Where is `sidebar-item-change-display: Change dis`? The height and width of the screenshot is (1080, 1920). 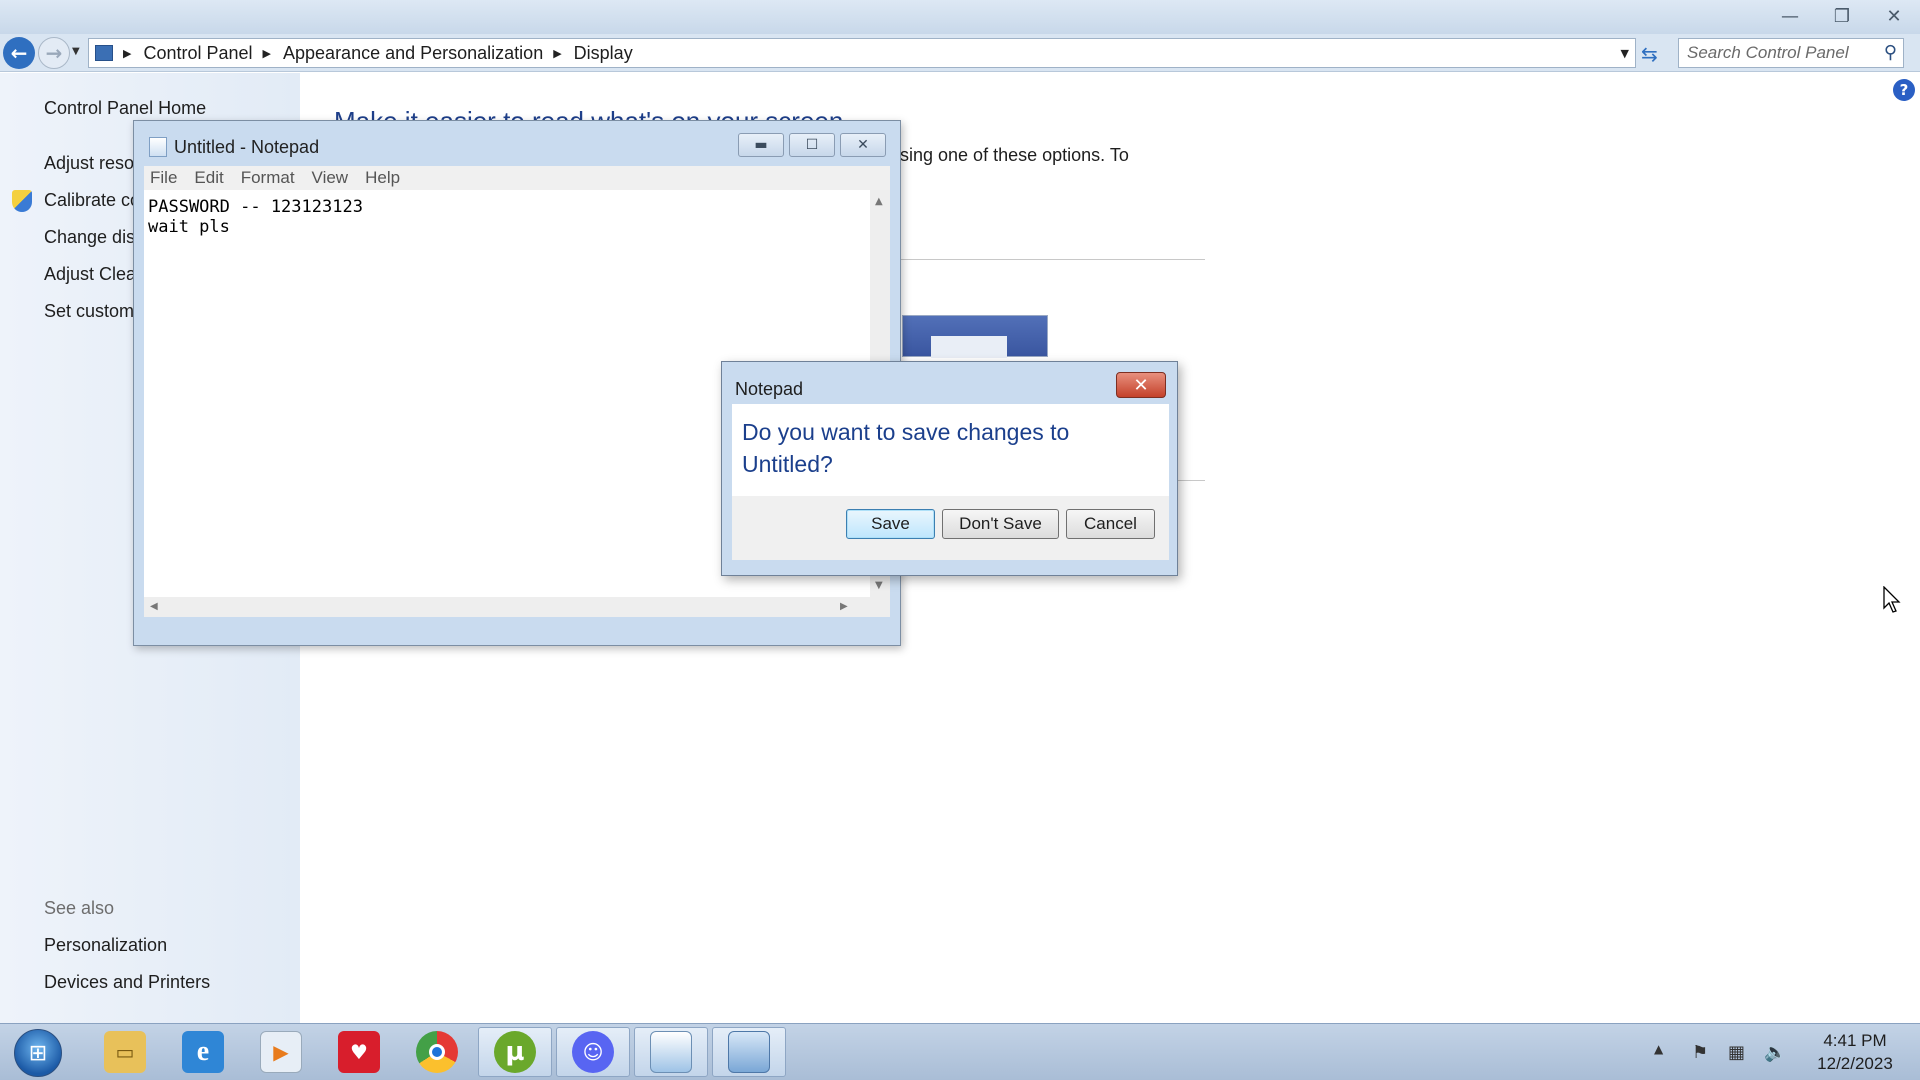 sidebar-item-change-display: Change dis is located at coordinates (89, 237).